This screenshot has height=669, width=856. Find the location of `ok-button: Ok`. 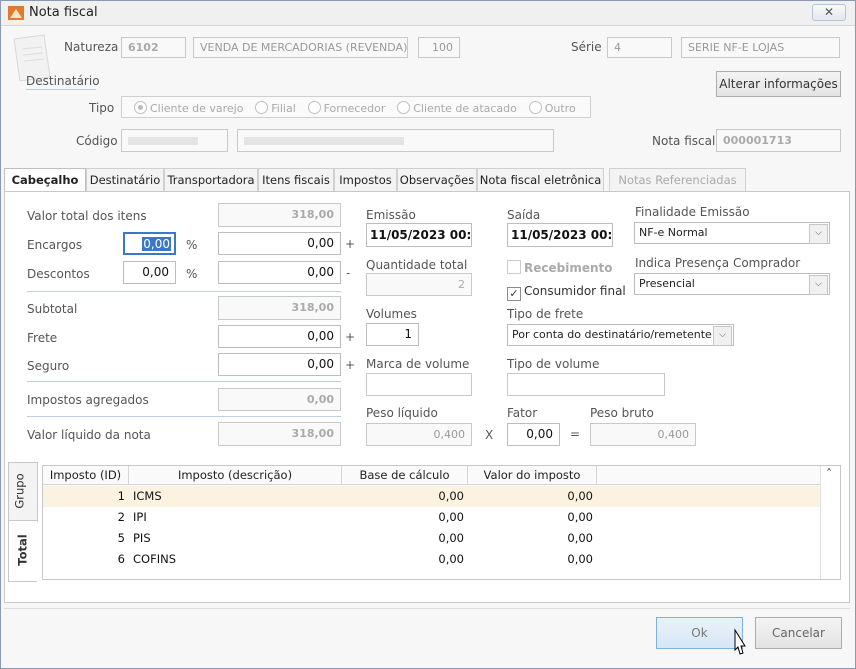

ok-button: Ok is located at coordinates (699, 633).